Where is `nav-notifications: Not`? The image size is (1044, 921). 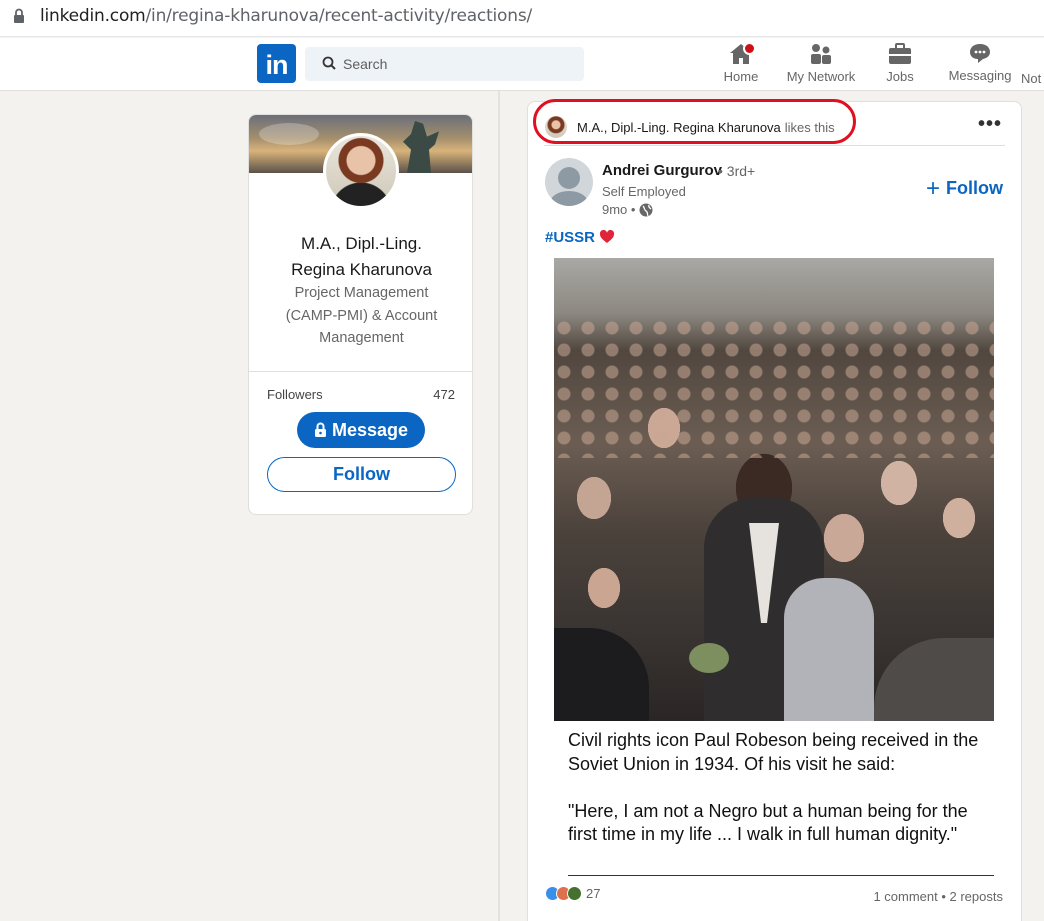 nav-notifications: Not is located at coordinates (1032, 78).